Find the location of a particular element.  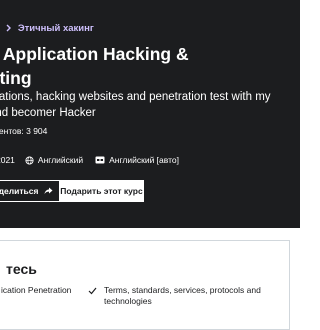

course-language: Английский is located at coordinates (54, 160).